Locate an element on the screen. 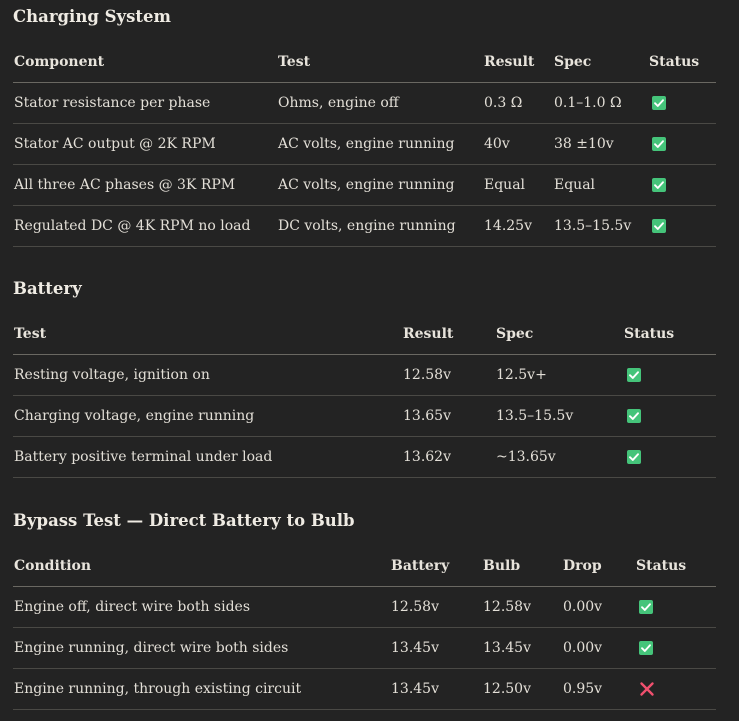 This screenshot has width=739, height=721. component-cell: All three AC phases @ 3K RPM is located at coordinates (145, 185).